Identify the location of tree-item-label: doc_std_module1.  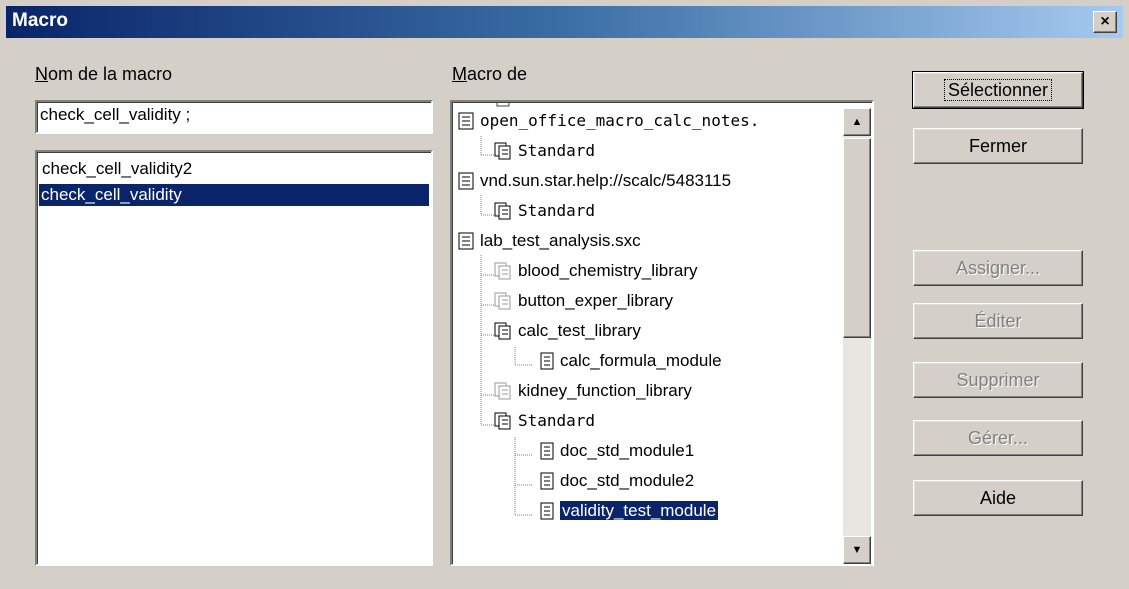
(627, 450).